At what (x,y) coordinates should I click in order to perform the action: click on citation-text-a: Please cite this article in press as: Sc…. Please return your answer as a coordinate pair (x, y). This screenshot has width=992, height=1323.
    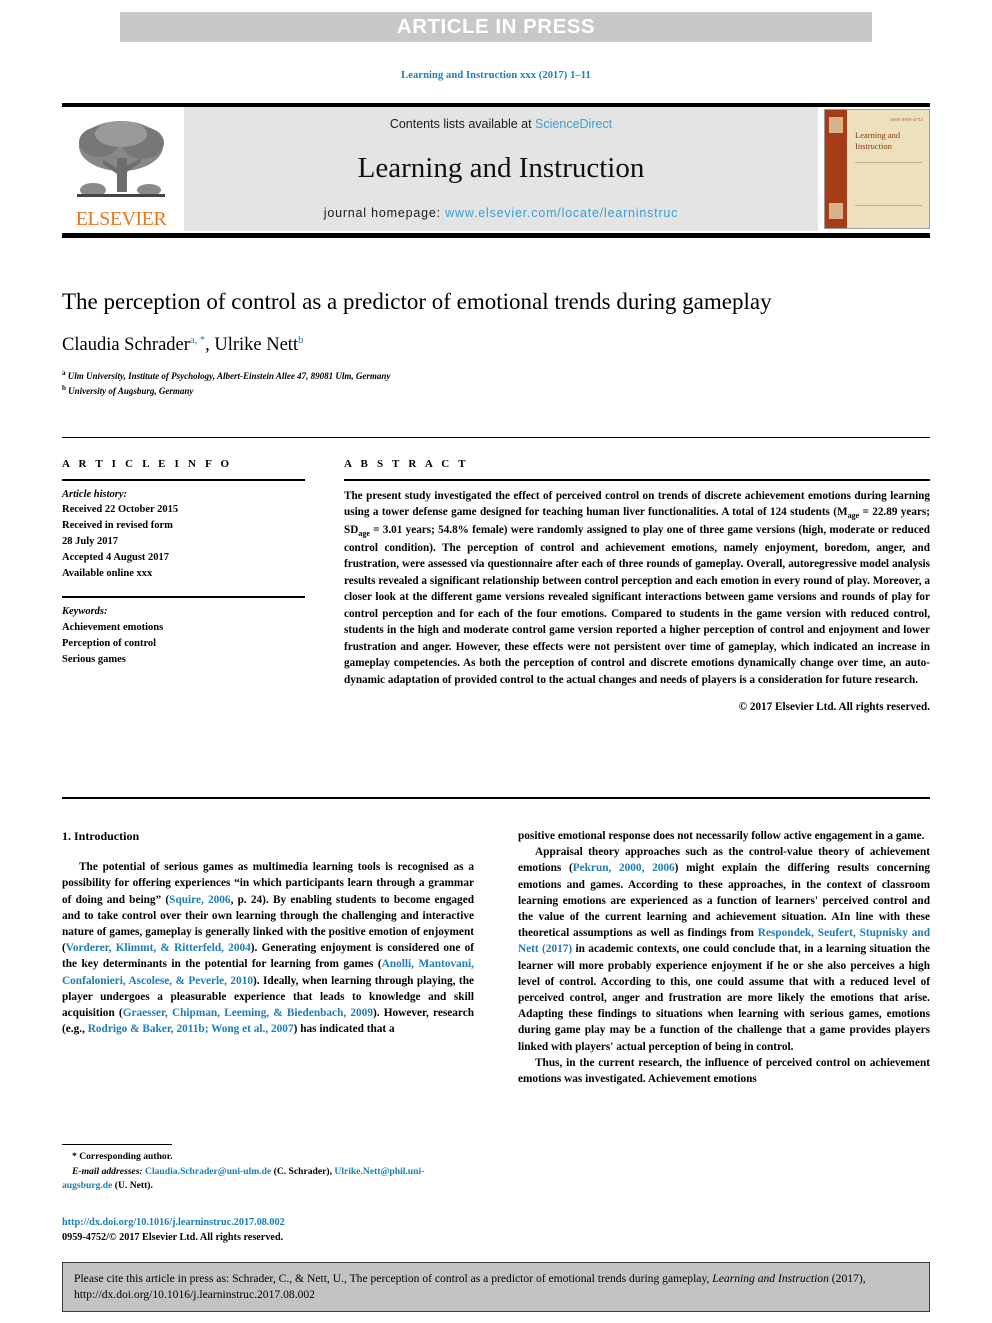
    Looking at the image, I should click on (393, 1278).